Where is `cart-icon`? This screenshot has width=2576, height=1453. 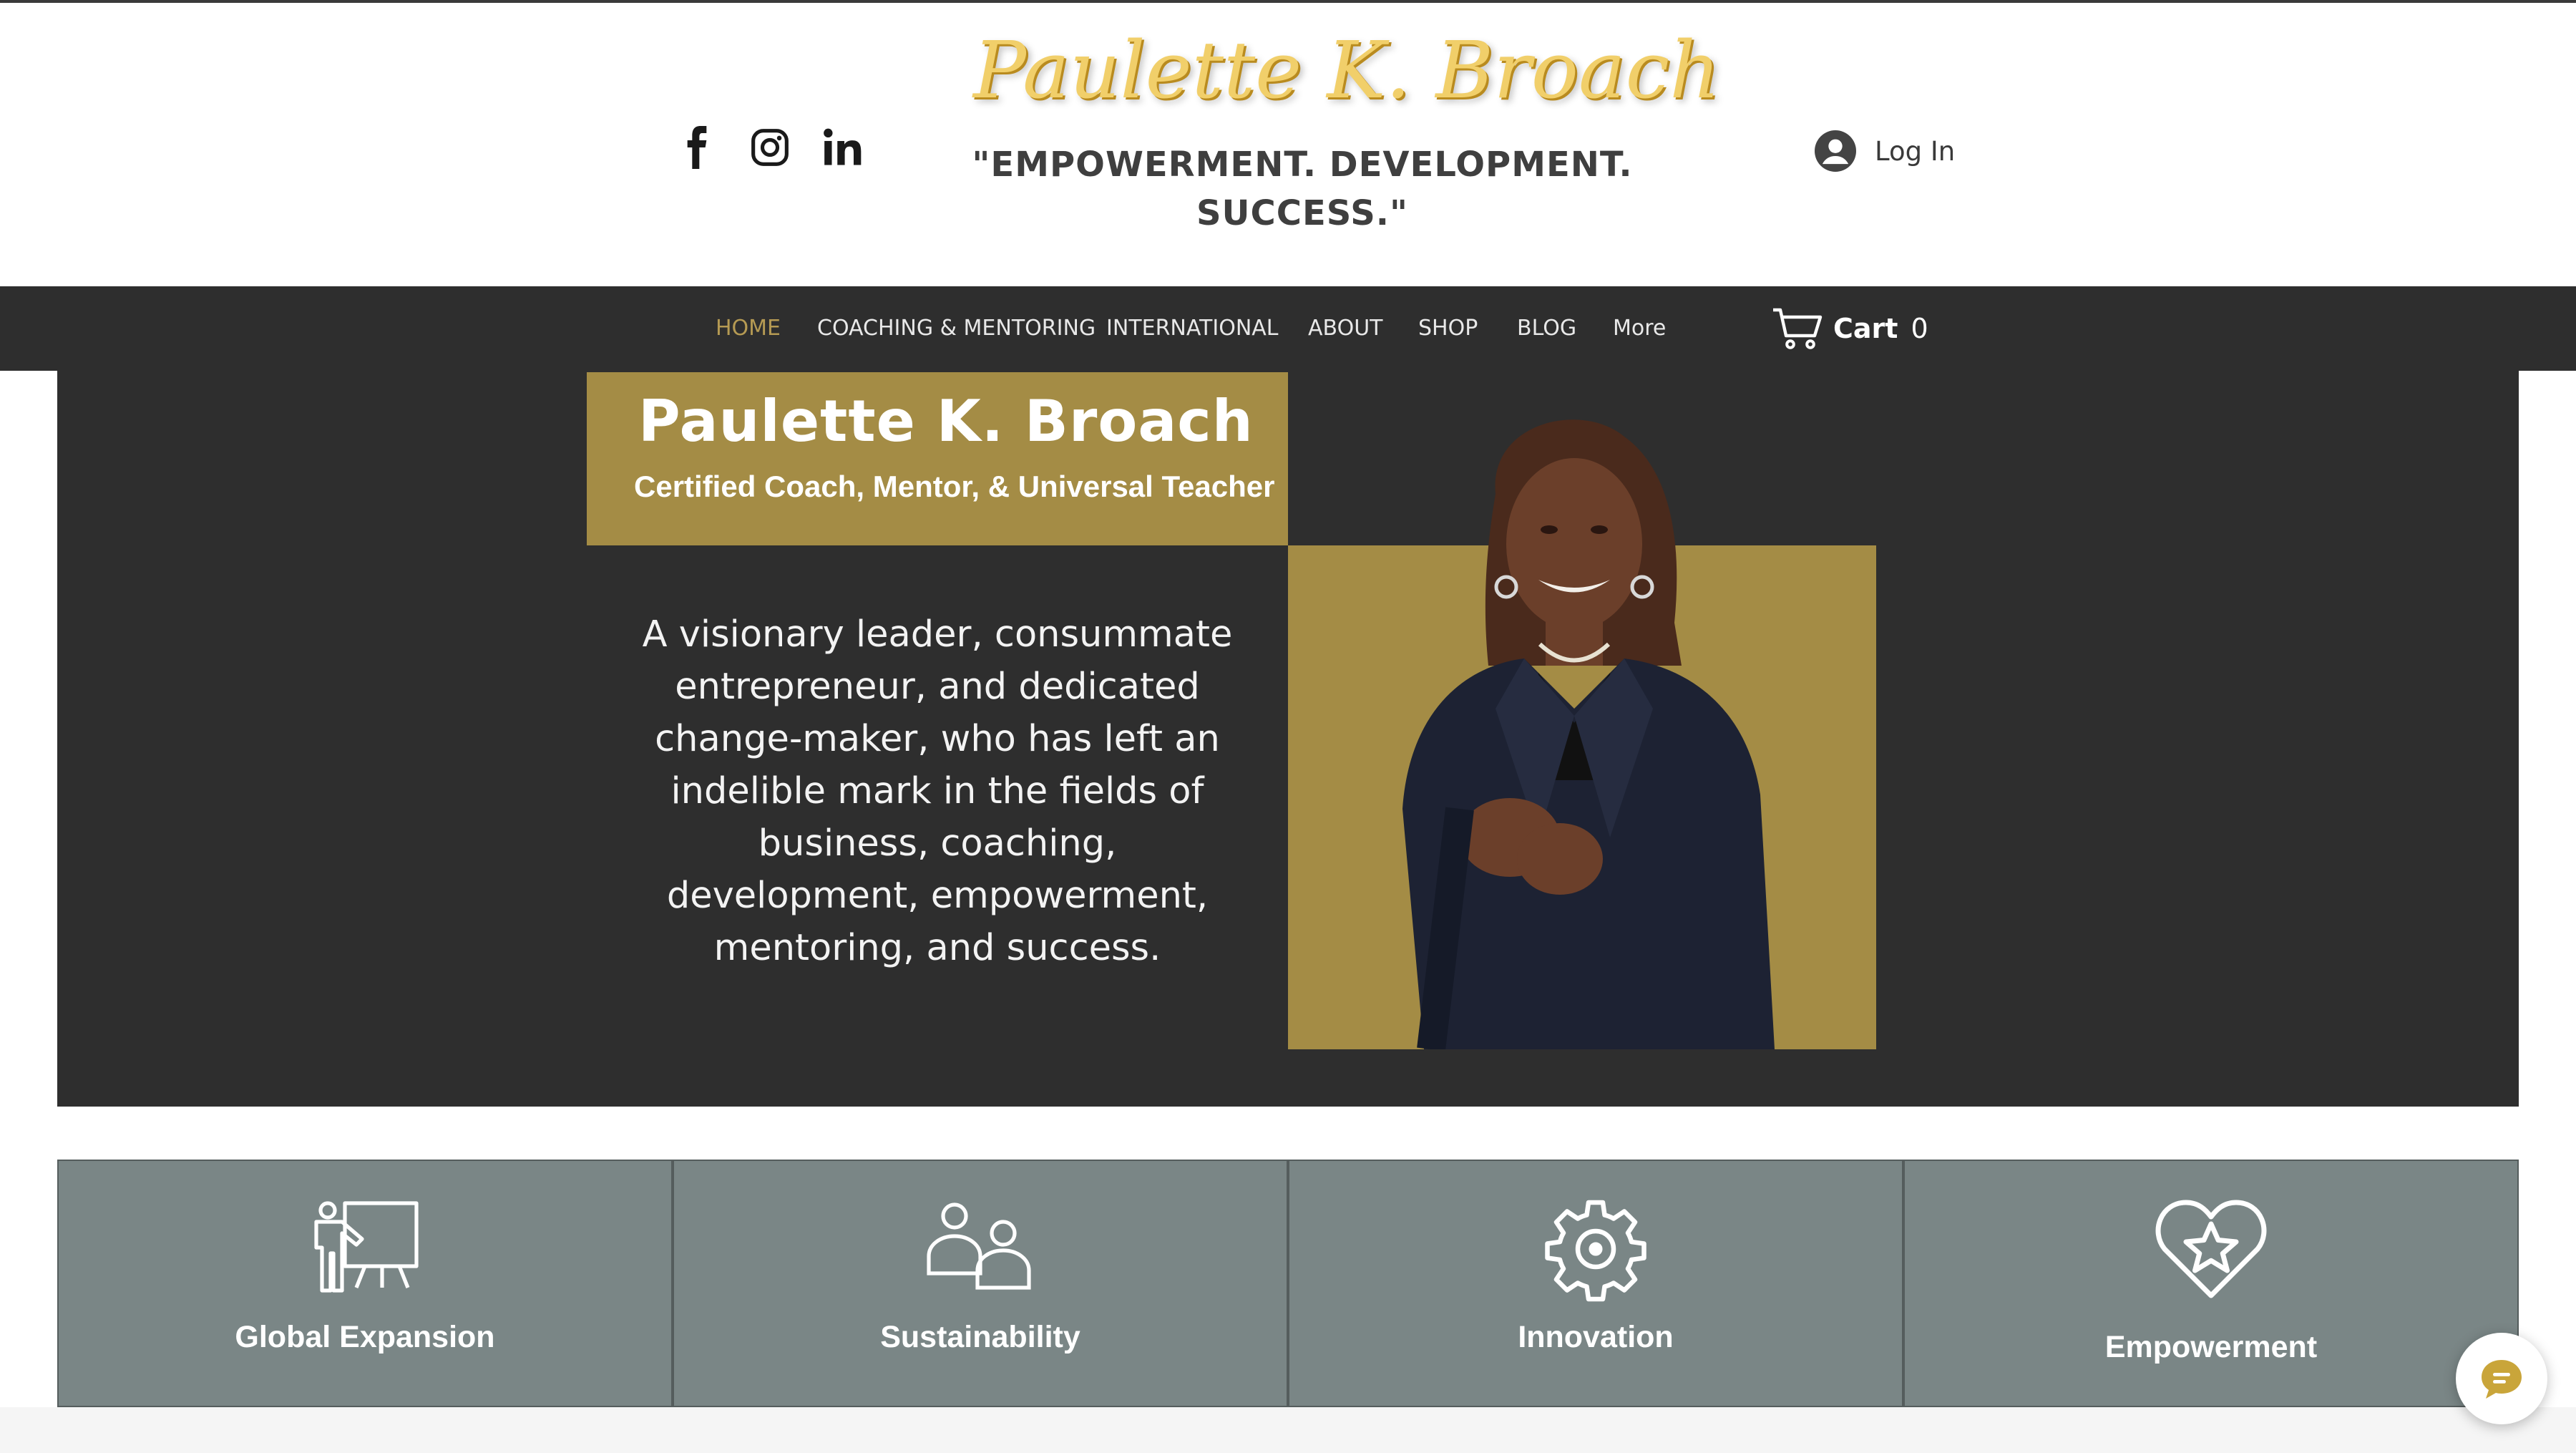
cart-icon is located at coordinates (1798, 328).